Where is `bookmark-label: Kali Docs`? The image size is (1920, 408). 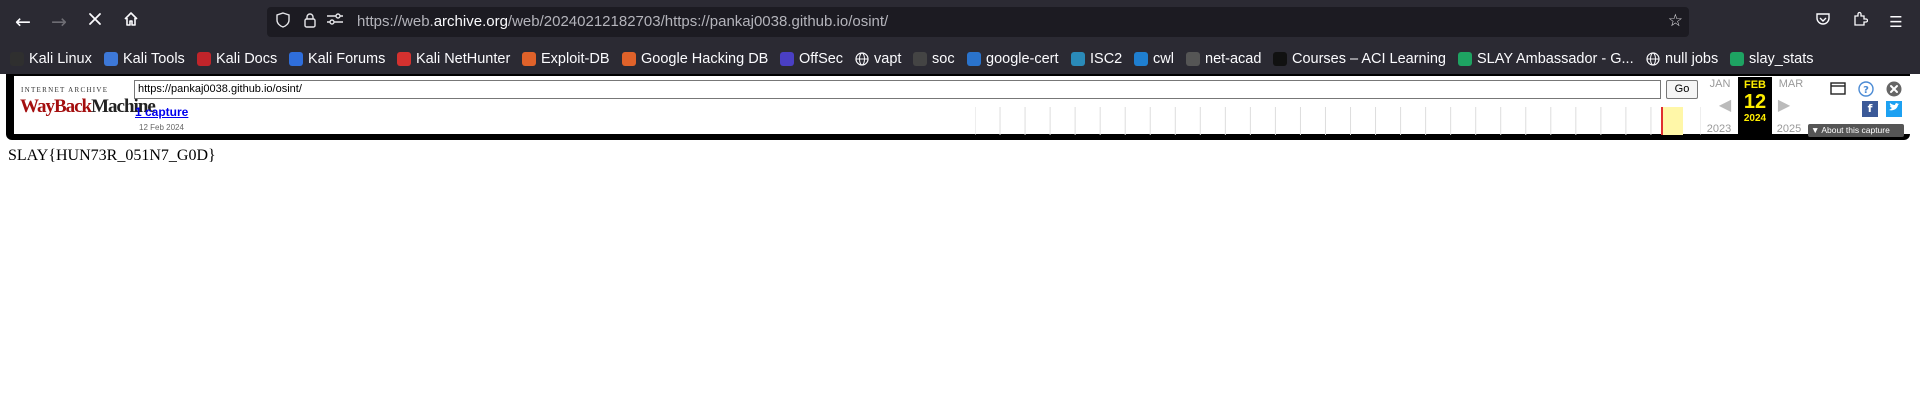
bookmark-label: Kali Docs is located at coordinates (247, 59).